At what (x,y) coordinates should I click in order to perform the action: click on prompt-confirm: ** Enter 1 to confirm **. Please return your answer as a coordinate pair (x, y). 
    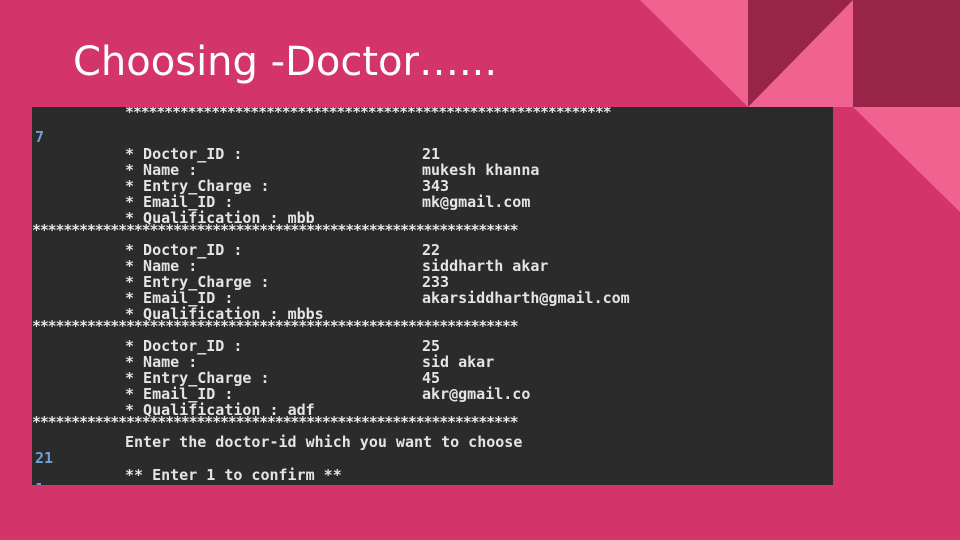
    Looking at the image, I should click on (233, 475).